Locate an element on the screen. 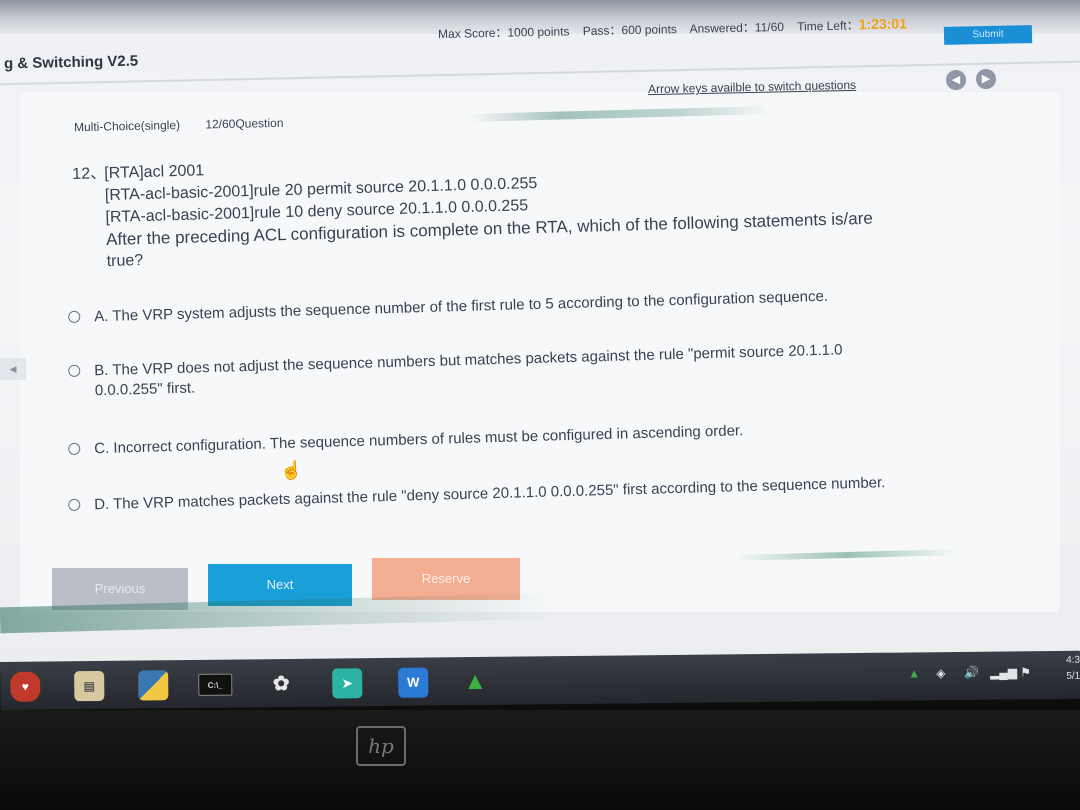 This screenshot has width=1080, height=810. clock: 4:3 5/1 is located at coordinates (1066, 669).